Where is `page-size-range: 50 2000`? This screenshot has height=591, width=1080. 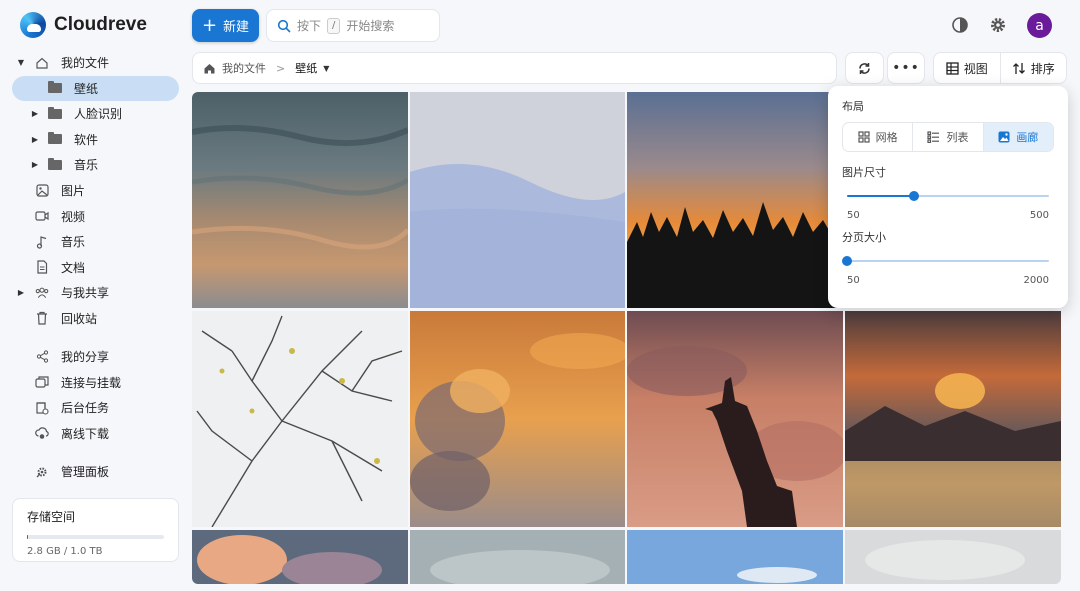
page-size-range: 50 2000 is located at coordinates (948, 280).